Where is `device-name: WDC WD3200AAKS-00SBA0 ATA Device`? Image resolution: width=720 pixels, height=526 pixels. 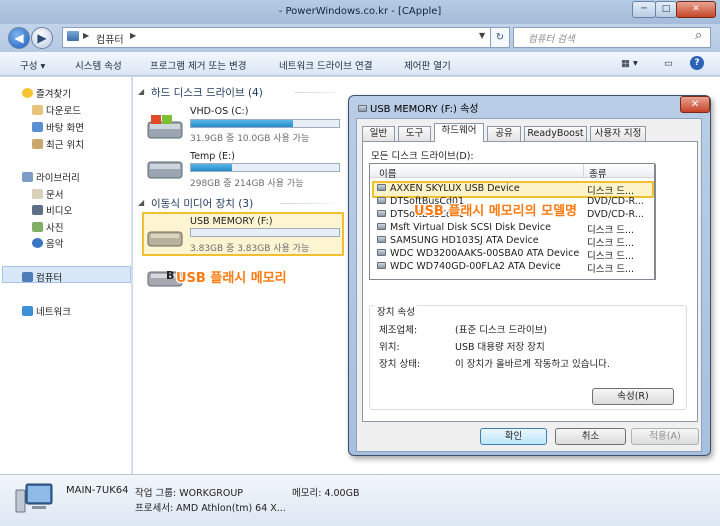
device-name: WDC WD3200AAKS-00SBA0 ATA Device is located at coordinates (485, 253).